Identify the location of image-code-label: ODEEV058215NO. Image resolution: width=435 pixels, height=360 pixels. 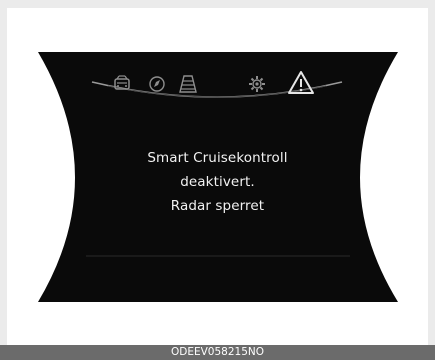
(217, 352).